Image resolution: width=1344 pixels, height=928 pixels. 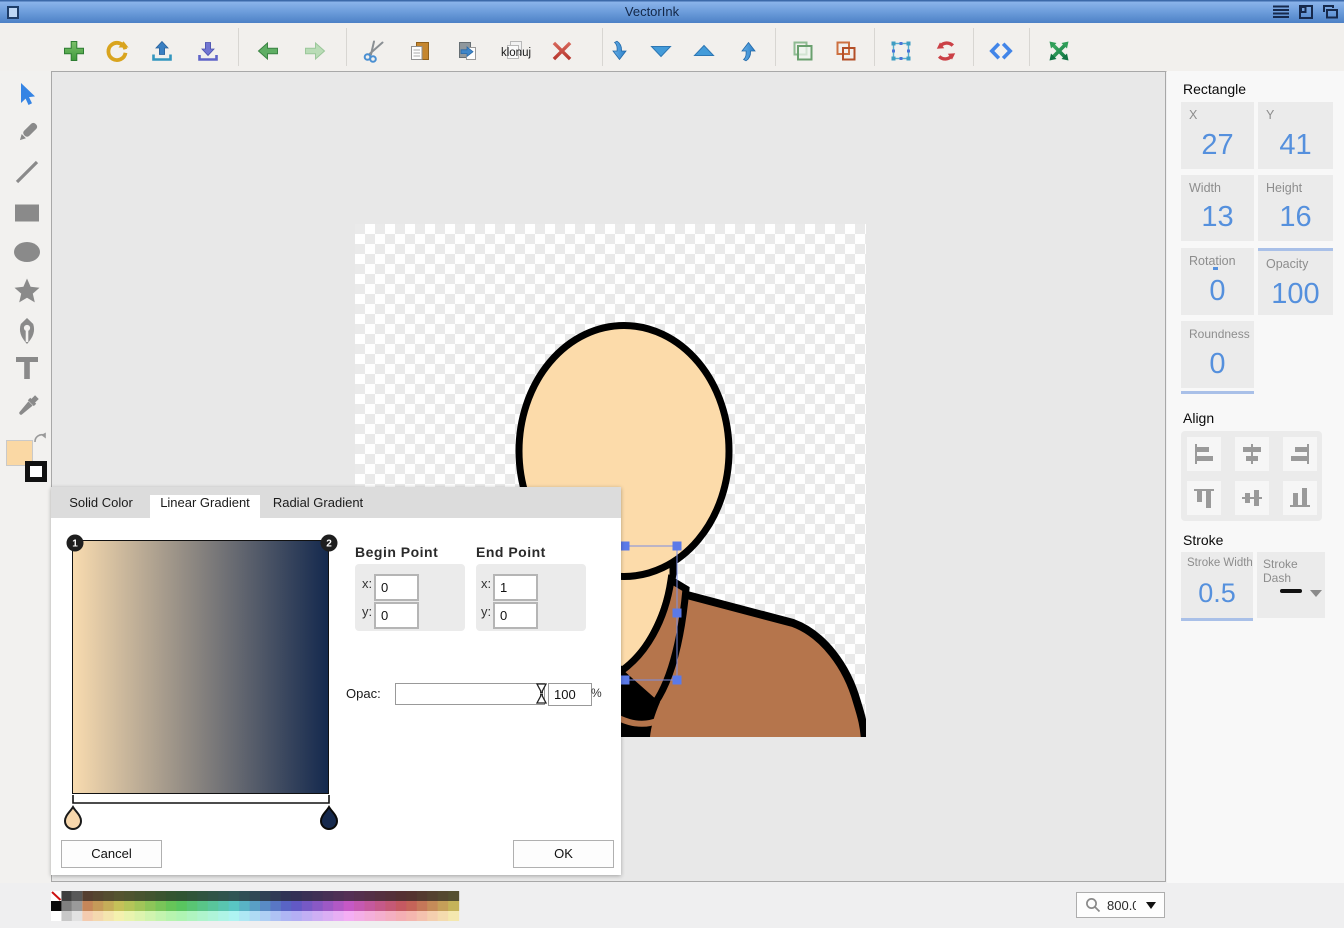 What do you see at coordinates (75, 544) in the screenshot?
I see `svg-text: 1` at bounding box center [75, 544].